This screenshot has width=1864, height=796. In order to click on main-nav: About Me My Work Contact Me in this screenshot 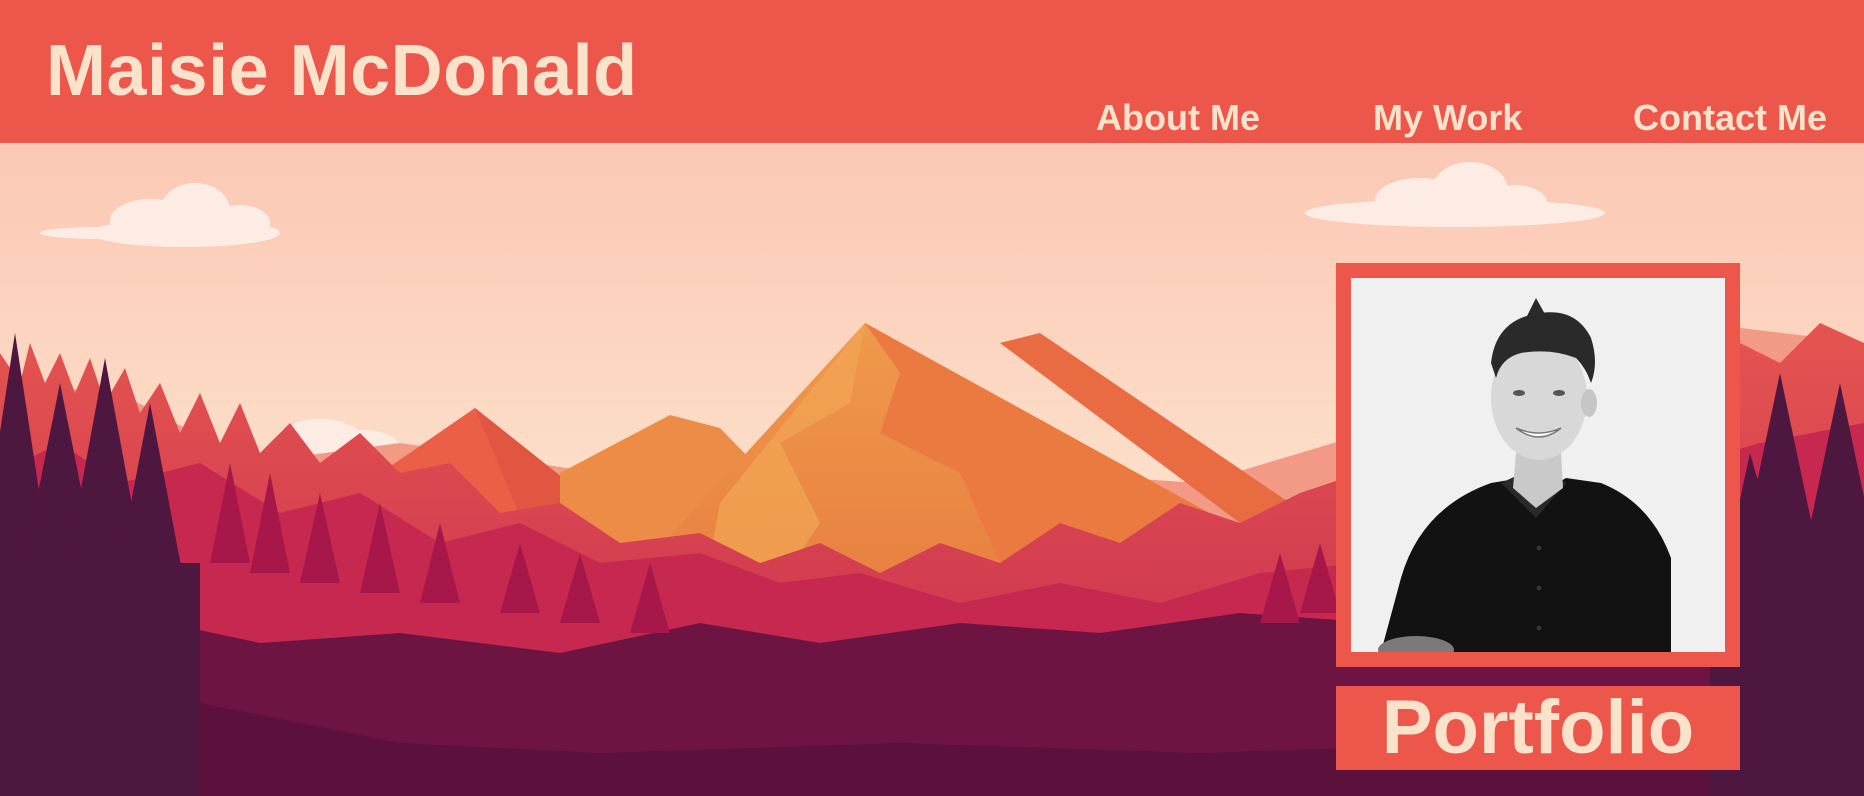, I will do `click(932, 118)`.